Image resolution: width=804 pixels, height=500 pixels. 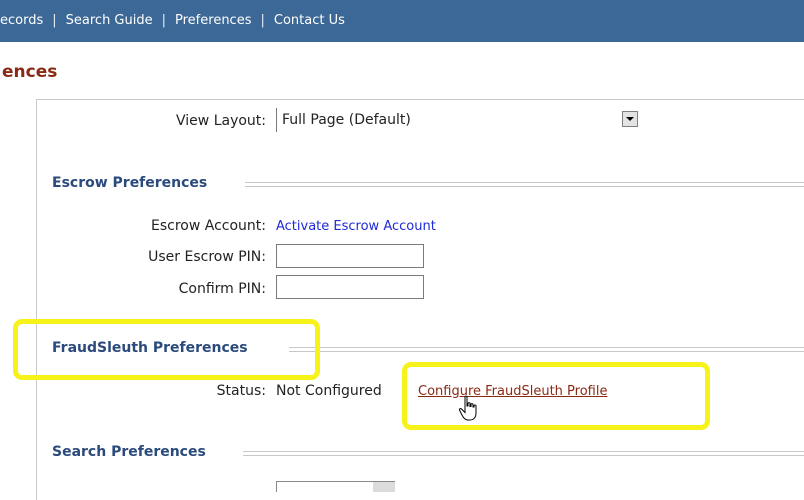 I want to click on search-section-heading: Search Preferences, so click(x=129, y=452).